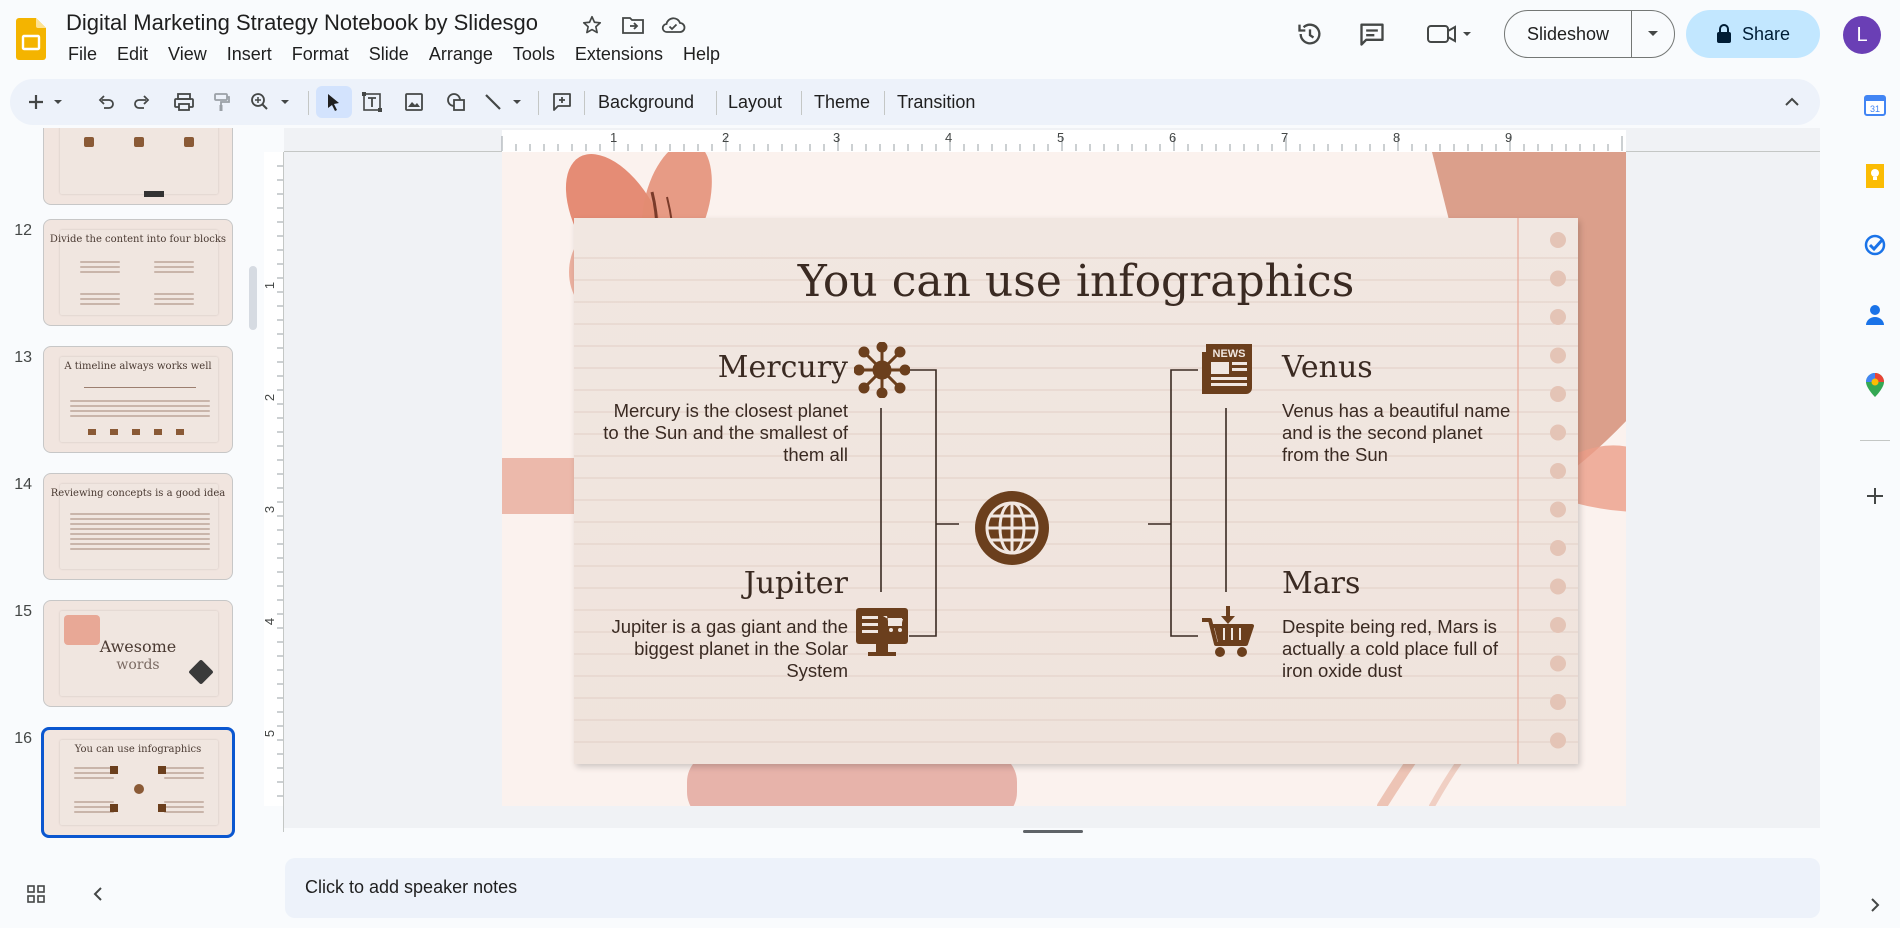  Describe the element at coordinates (646, 102) in the screenshot. I see `background-button: Background` at that location.